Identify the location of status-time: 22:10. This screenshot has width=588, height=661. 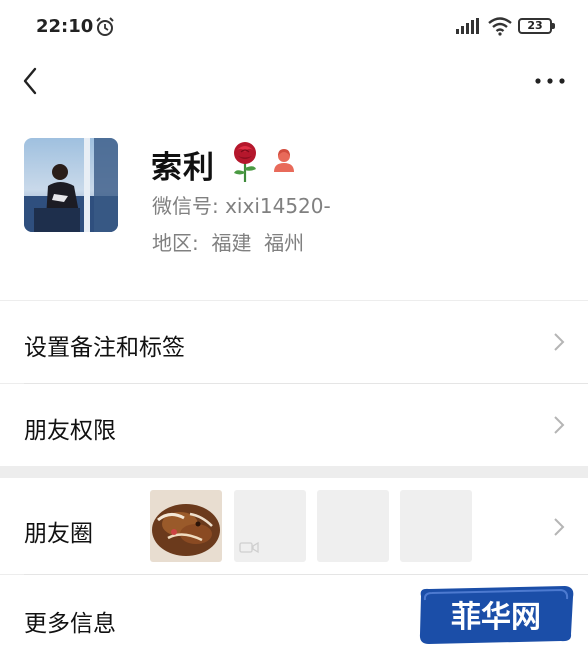
(65, 26).